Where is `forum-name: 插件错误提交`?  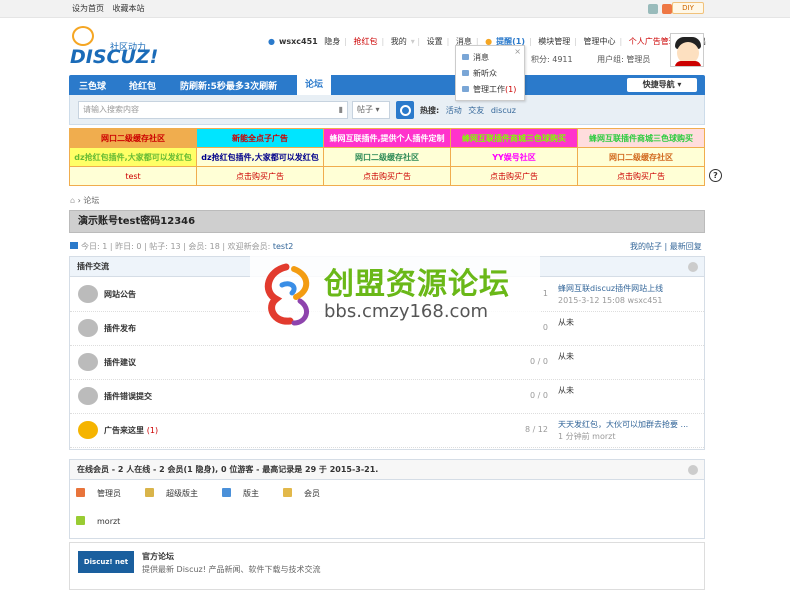
forum-name: 插件错误提交 is located at coordinates (128, 396).